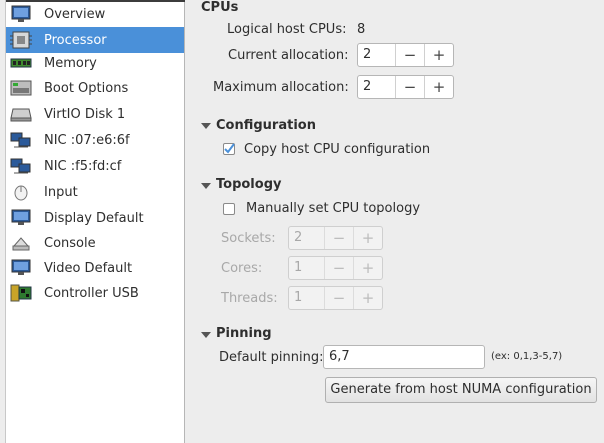  Describe the element at coordinates (288, 55) in the screenshot. I see `current-allocation-label: Current allocation:` at that location.